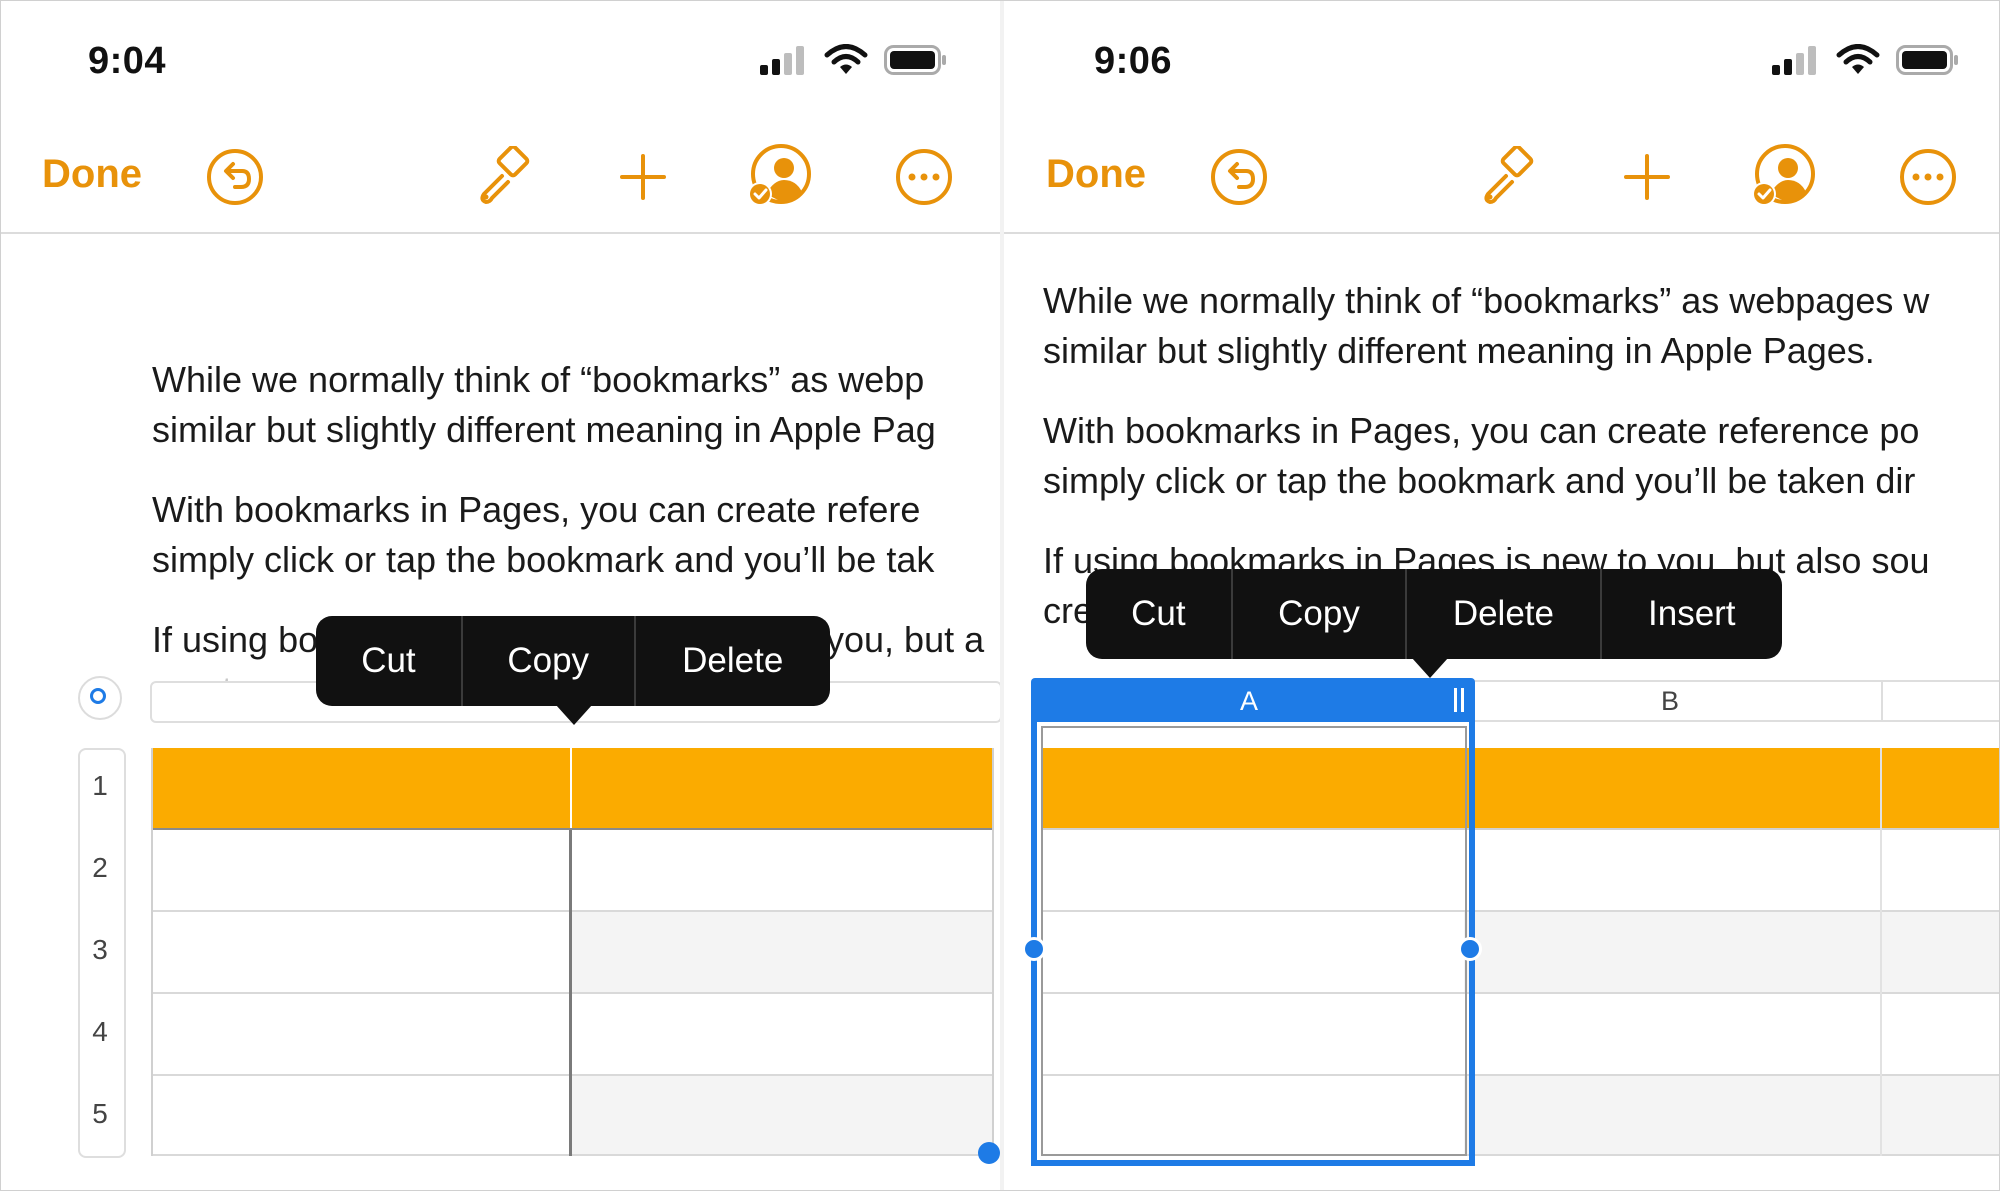 The image size is (2000, 1191). What do you see at coordinates (1692, 614) in the screenshot?
I see `menu-item-insert: Insert` at bounding box center [1692, 614].